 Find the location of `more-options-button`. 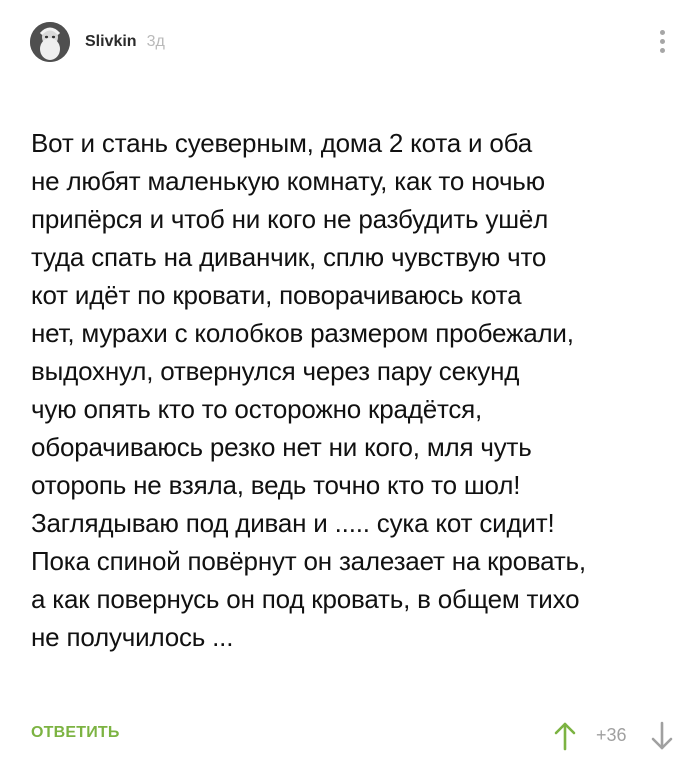

more-options-button is located at coordinates (662, 41).